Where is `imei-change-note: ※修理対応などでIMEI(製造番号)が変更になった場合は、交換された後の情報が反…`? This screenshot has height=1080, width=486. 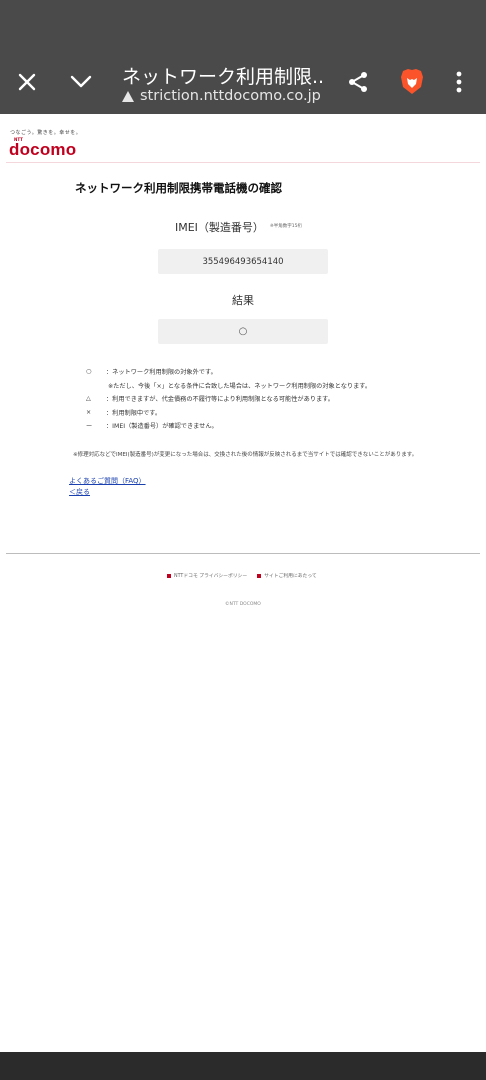 imei-change-note: ※修理対応などでIMEI(製造番号)が変更になった場合は、交換された後の情報が反… is located at coordinates (245, 455).